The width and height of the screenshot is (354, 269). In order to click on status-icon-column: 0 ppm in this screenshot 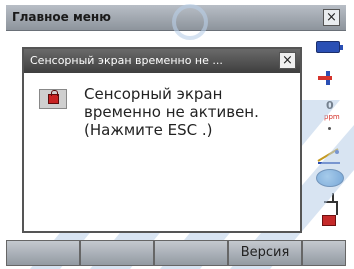, I will do `click(328, 135)`.